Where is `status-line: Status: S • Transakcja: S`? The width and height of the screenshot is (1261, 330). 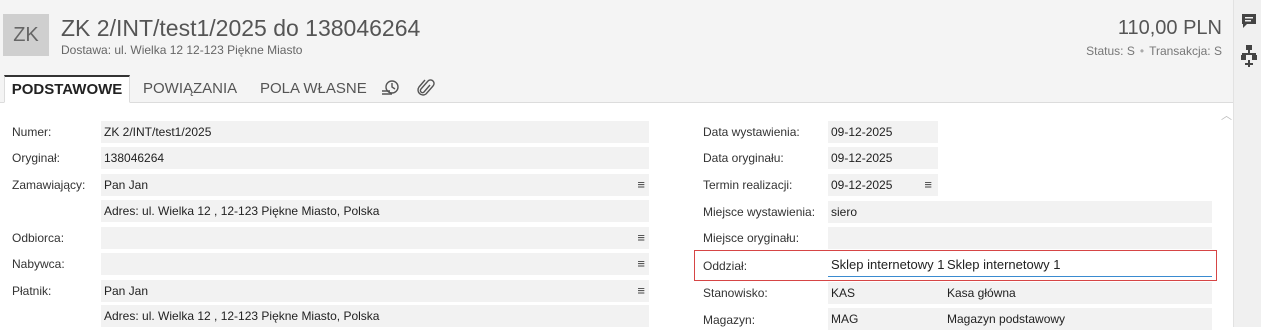
status-line: Status: S • Transakcja: S is located at coordinates (1154, 51).